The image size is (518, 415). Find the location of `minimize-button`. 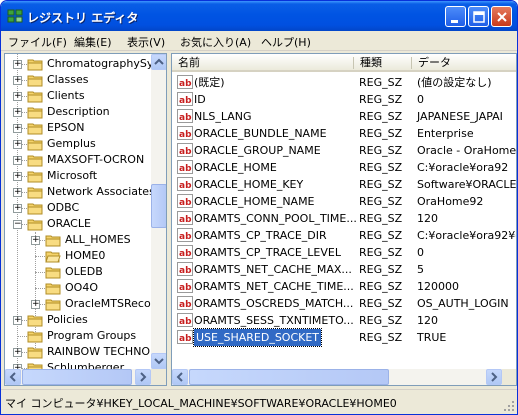

minimize-button is located at coordinates (455, 16).